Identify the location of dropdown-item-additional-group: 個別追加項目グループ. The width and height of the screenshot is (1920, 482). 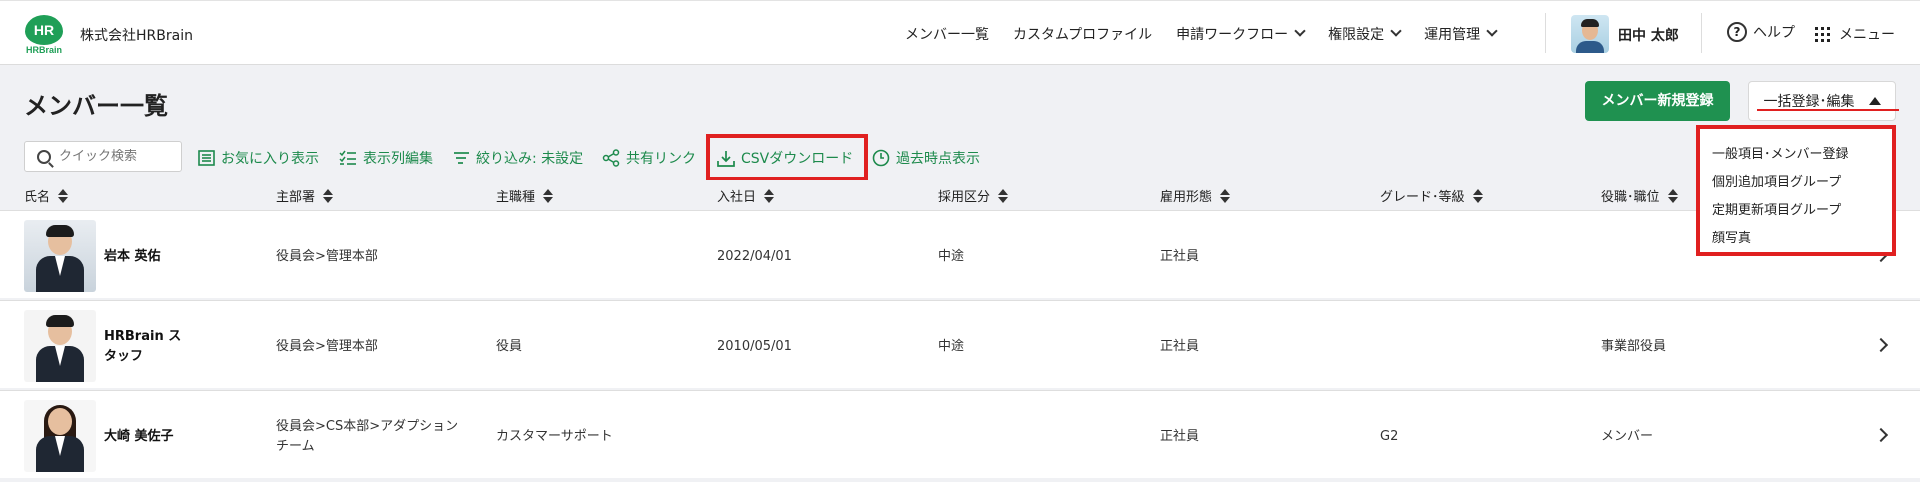
(1776, 180).